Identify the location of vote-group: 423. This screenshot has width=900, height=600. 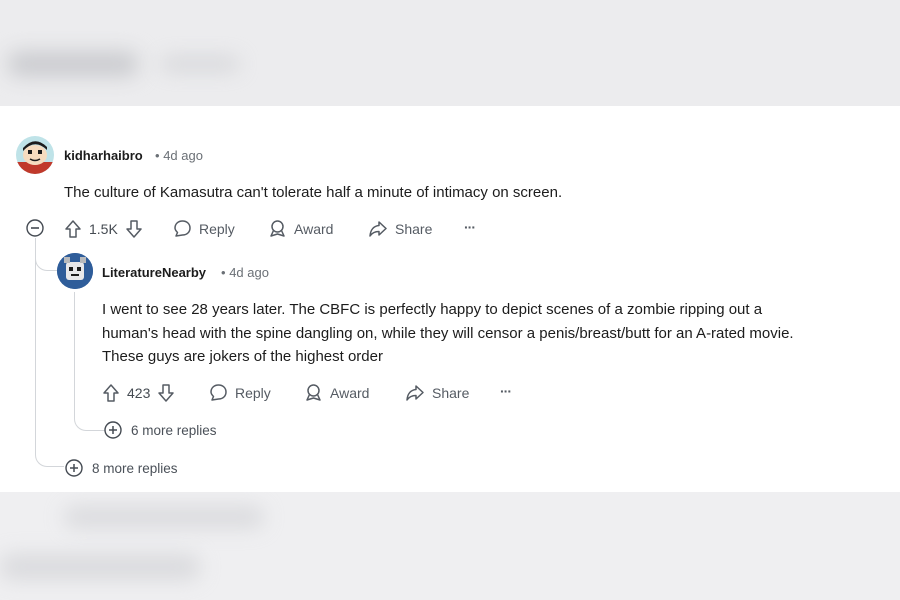
(138, 393).